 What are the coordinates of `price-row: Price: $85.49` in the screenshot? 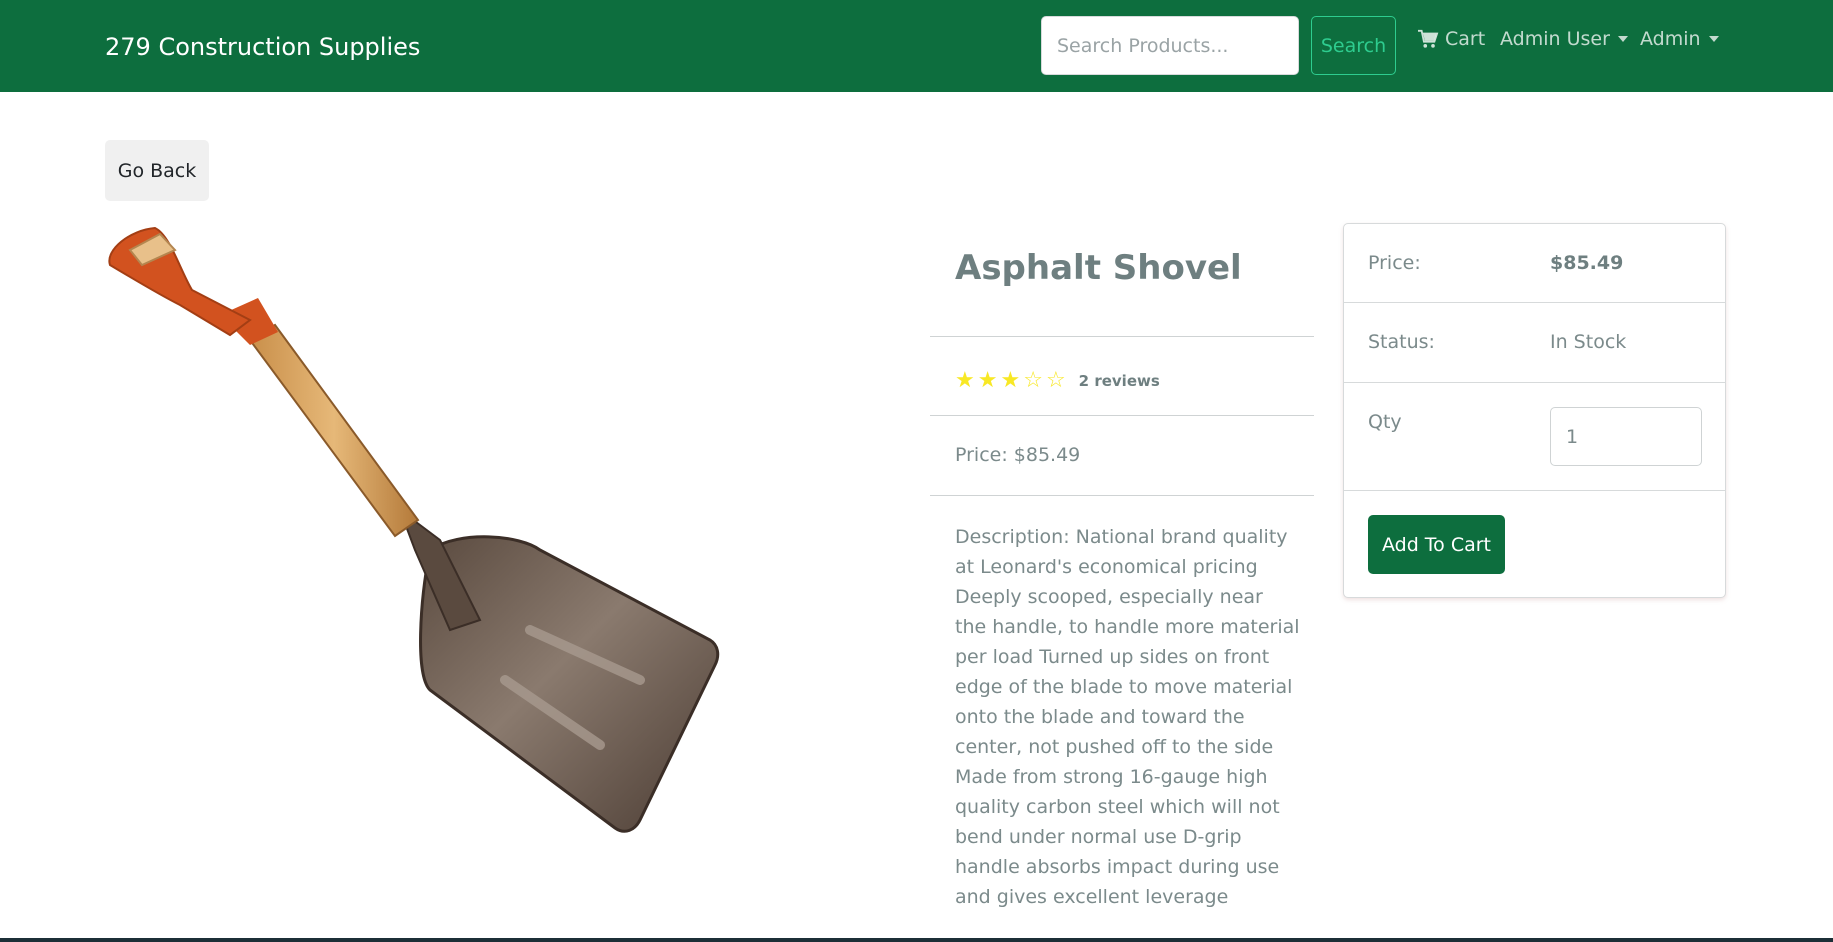 It's located at (1534, 263).